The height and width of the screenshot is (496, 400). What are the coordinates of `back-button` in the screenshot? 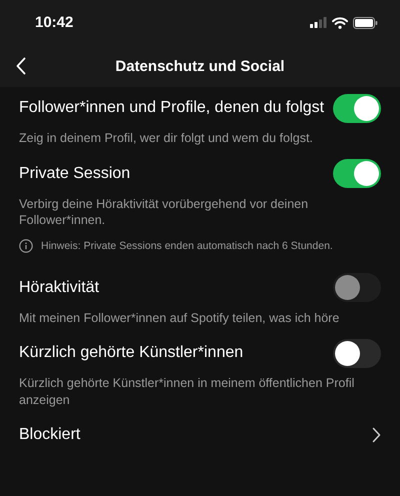 It's located at (21, 66).